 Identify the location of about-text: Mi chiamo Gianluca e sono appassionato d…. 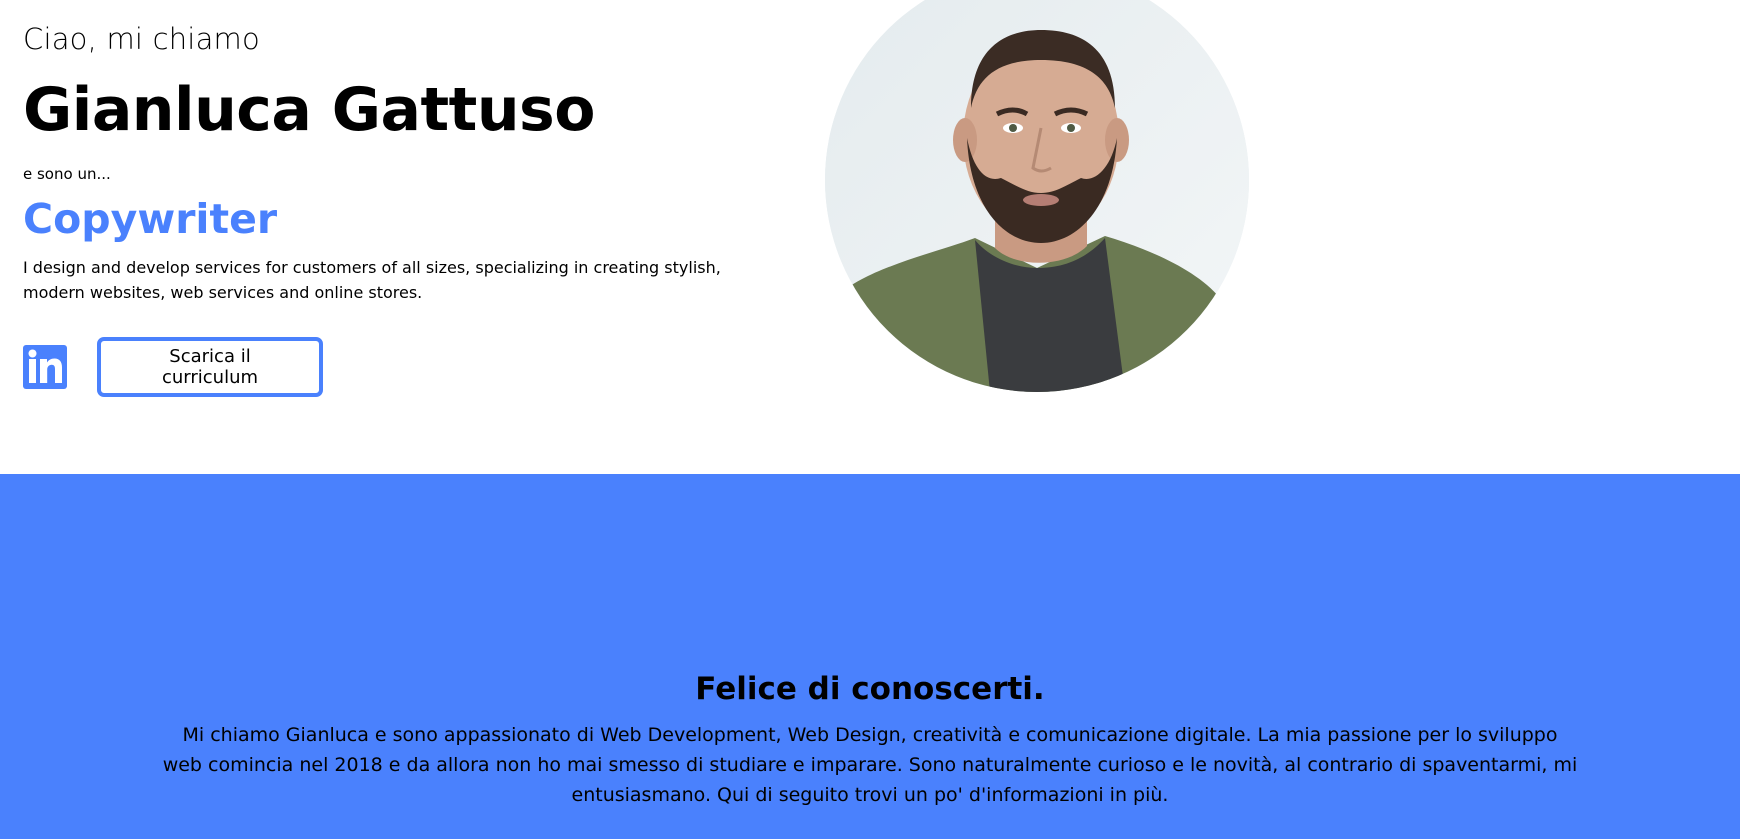
(870, 765).